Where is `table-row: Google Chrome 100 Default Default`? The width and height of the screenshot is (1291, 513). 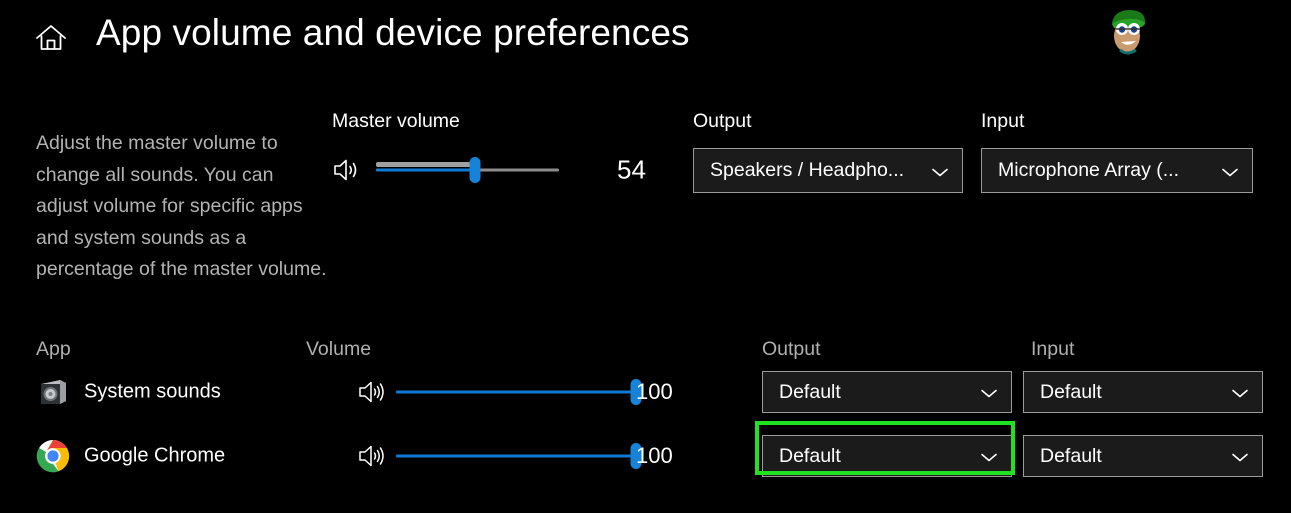 table-row: Google Chrome 100 Default Default is located at coordinates (645, 456).